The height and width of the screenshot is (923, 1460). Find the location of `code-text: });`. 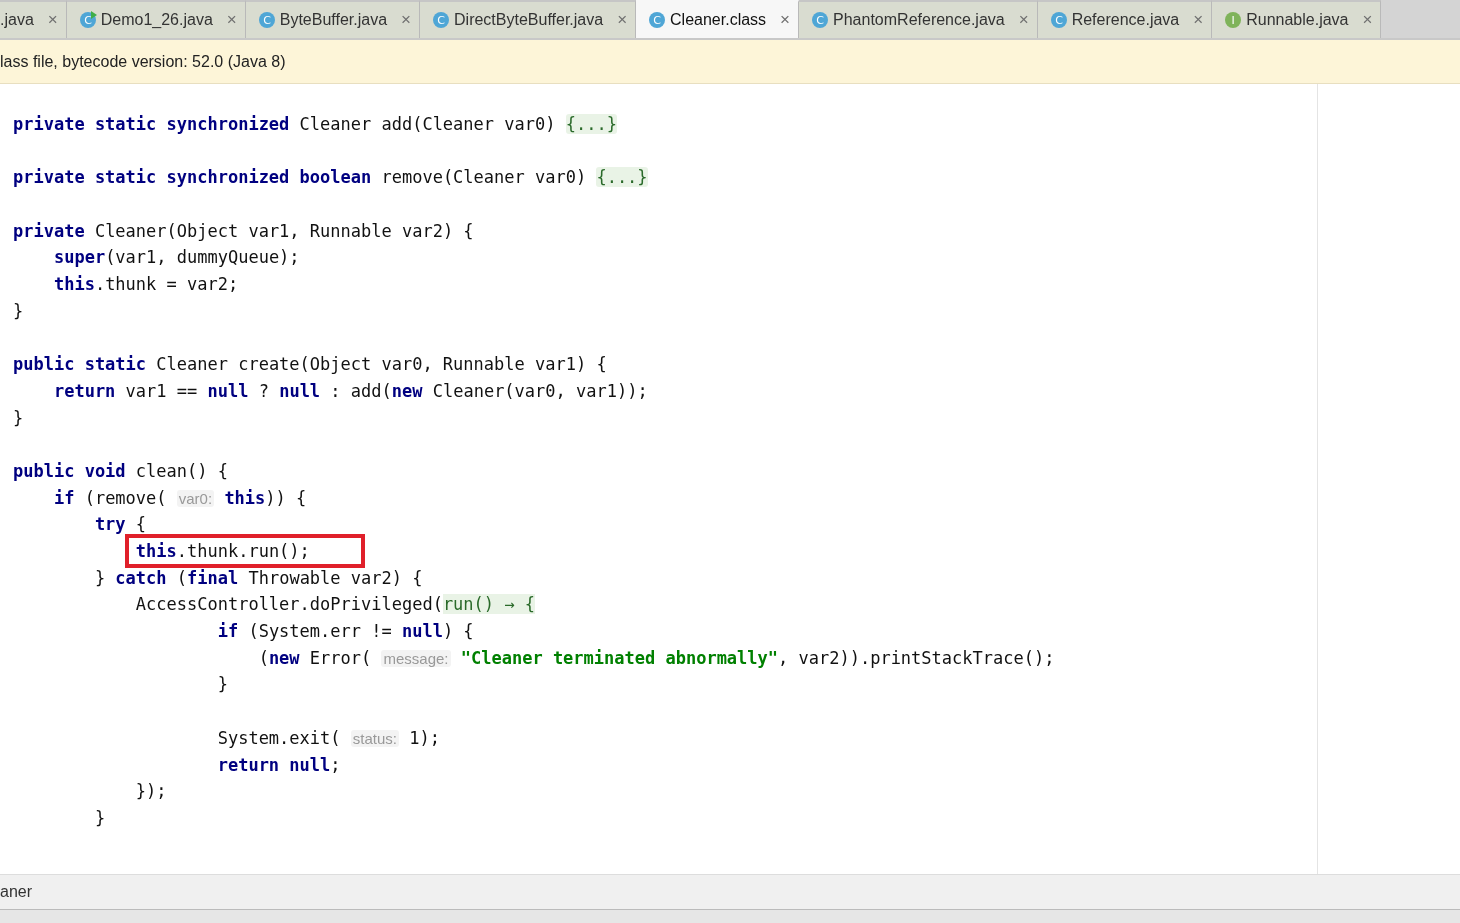

code-text: }); is located at coordinates (150, 791).